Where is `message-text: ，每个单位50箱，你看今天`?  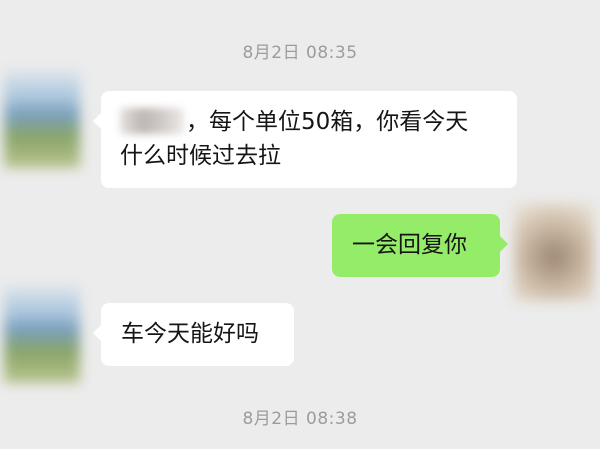
message-text: ，每个单位50箱，你看今天 is located at coordinates (327, 122).